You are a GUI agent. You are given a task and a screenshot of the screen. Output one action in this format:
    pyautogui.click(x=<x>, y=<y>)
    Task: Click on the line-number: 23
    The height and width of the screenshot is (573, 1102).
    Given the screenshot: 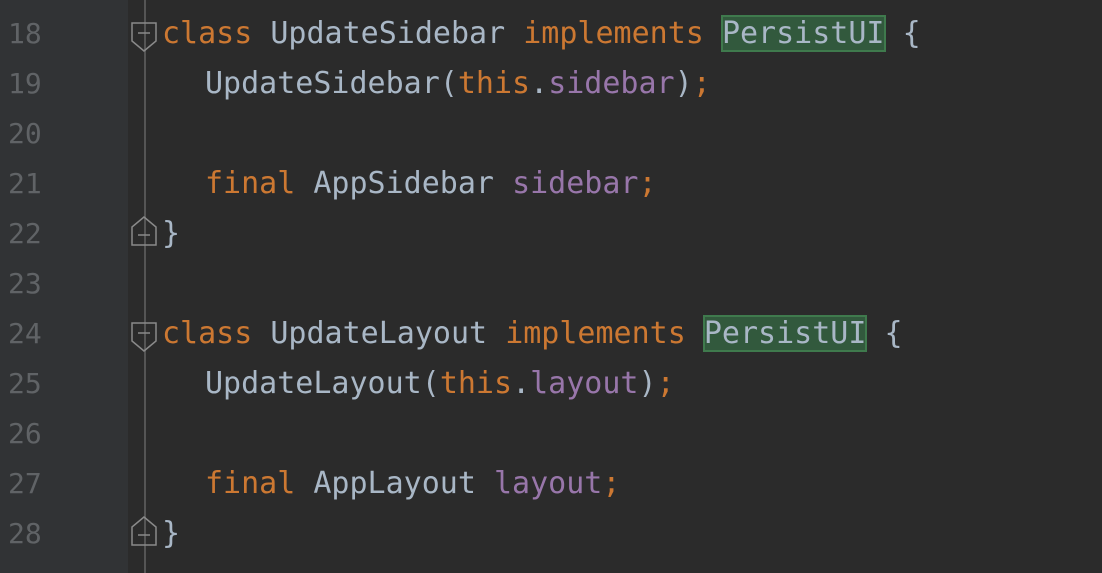 What is the action you would take?
    pyautogui.click(x=25, y=283)
    